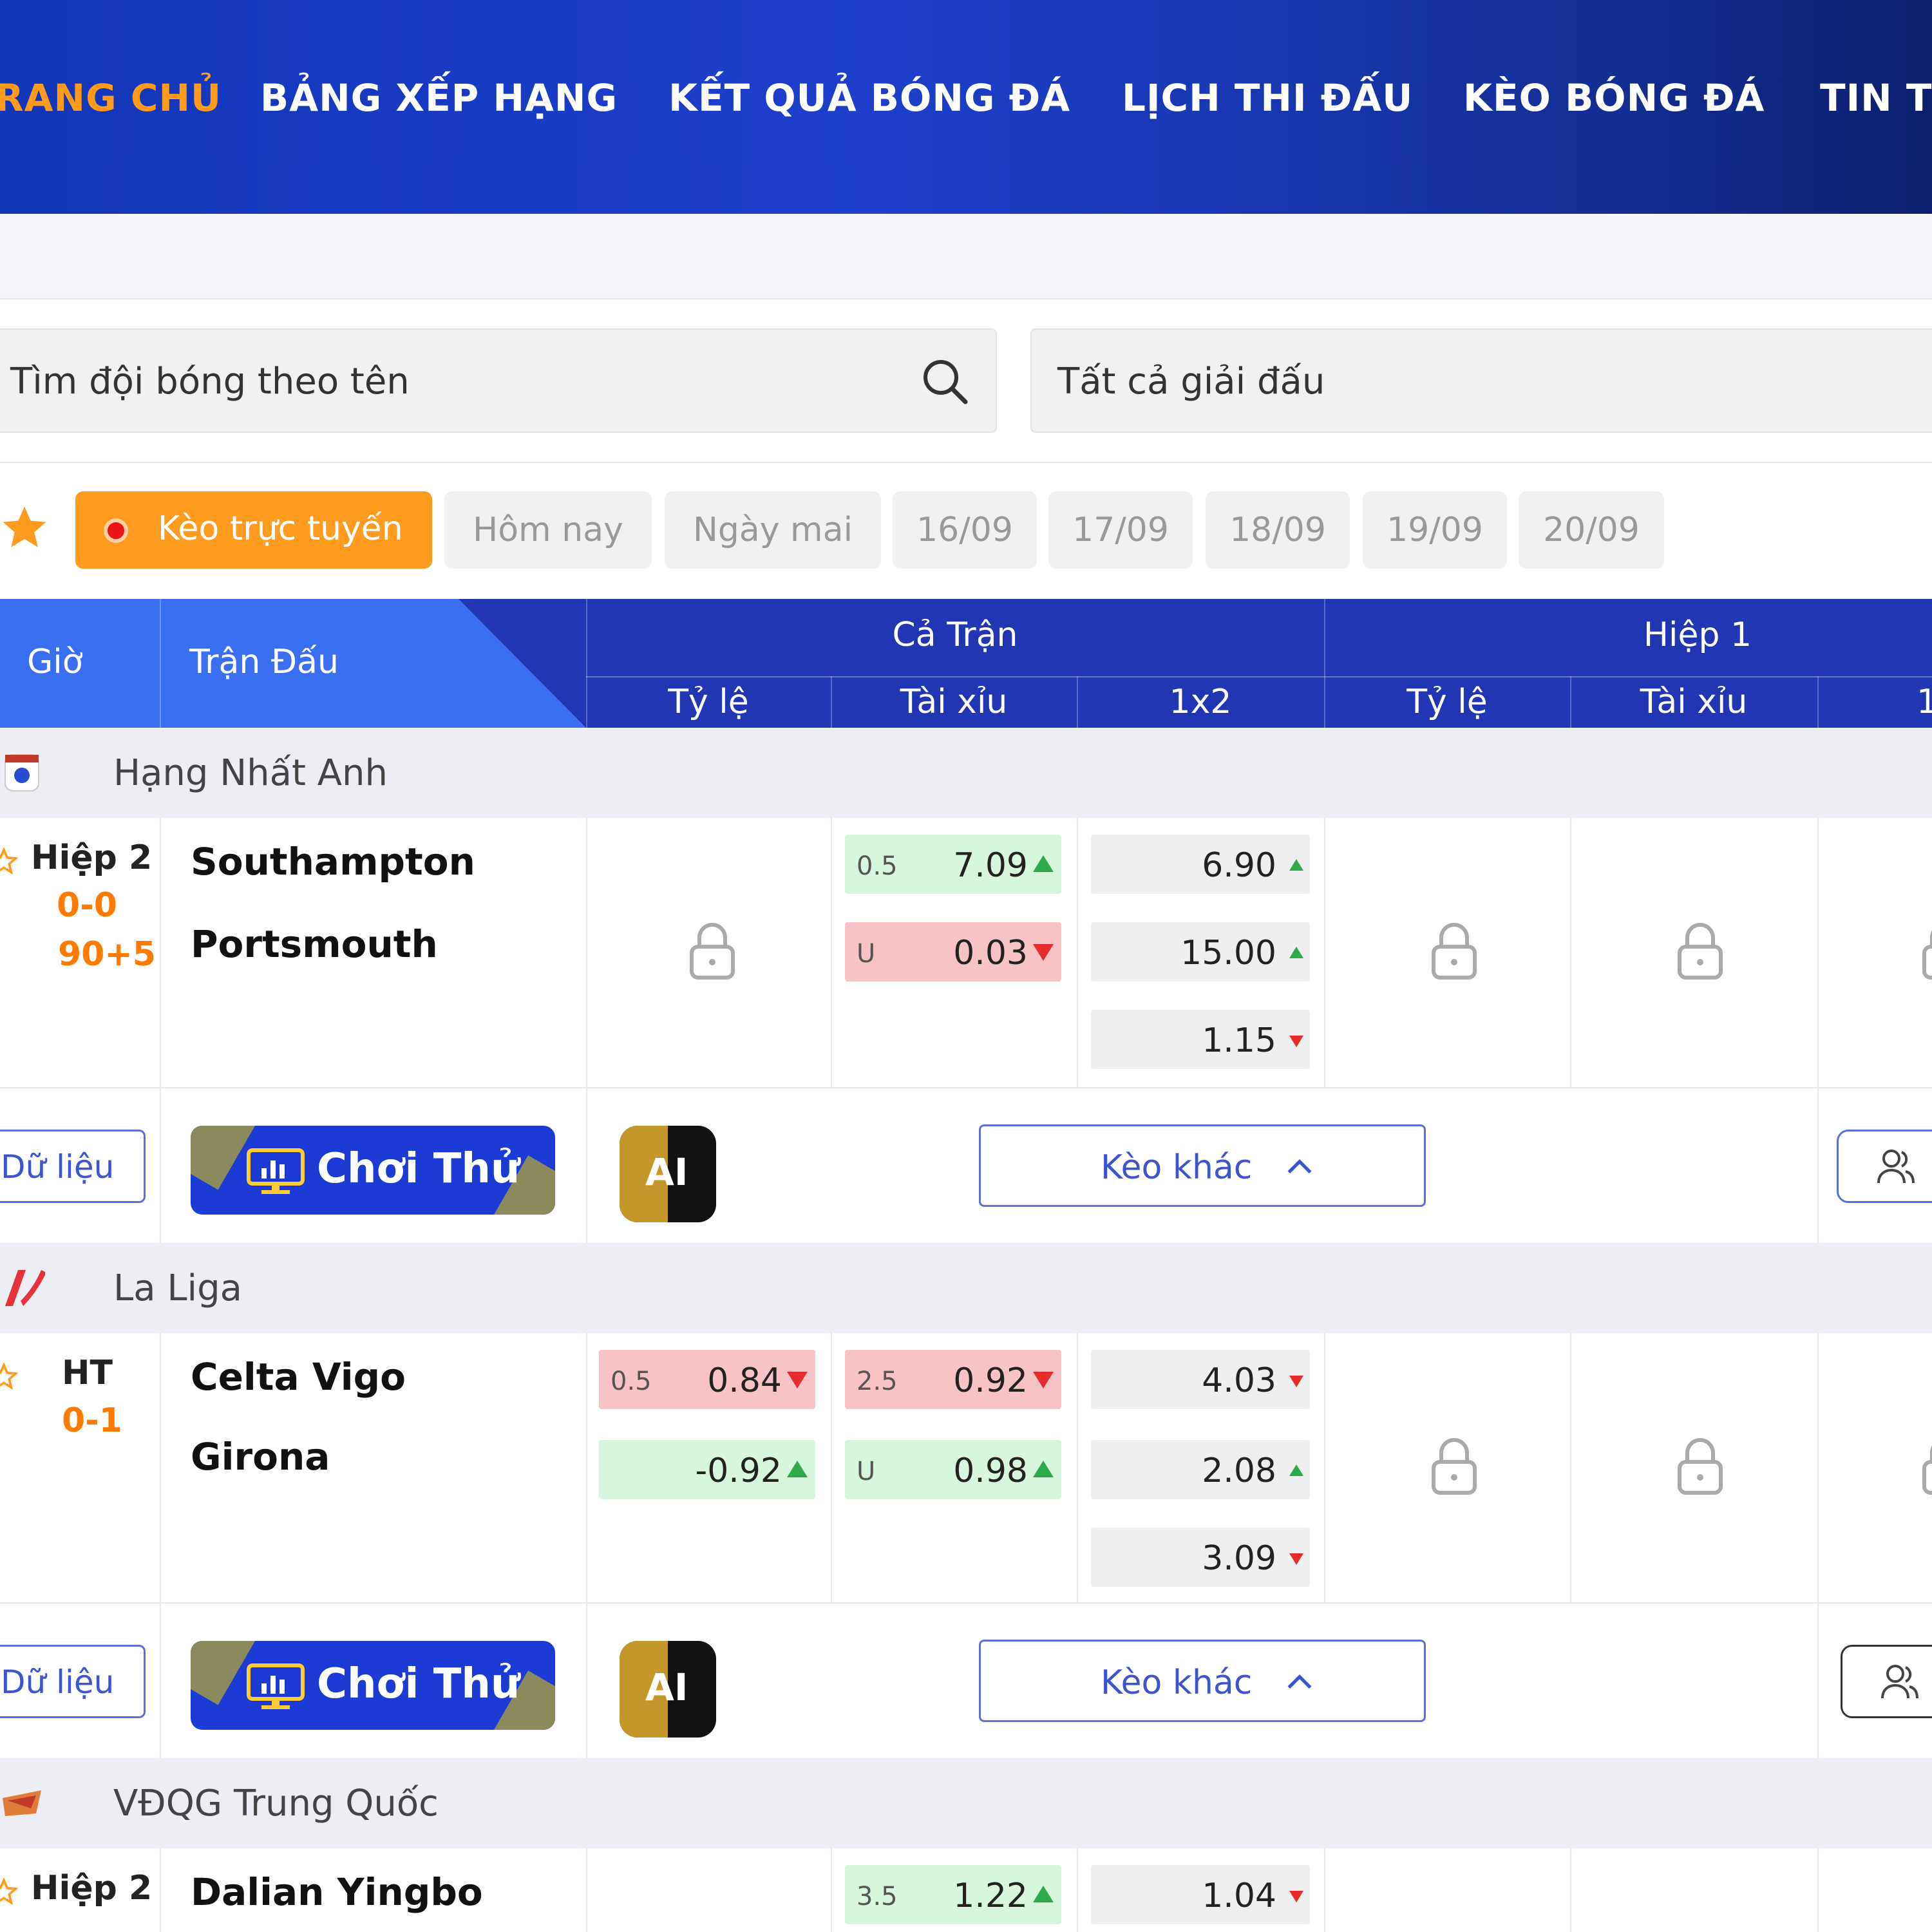  What do you see at coordinates (1200, 1894) in the screenshot?
I see `odds-cell: 1.04` at bounding box center [1200, 1894].